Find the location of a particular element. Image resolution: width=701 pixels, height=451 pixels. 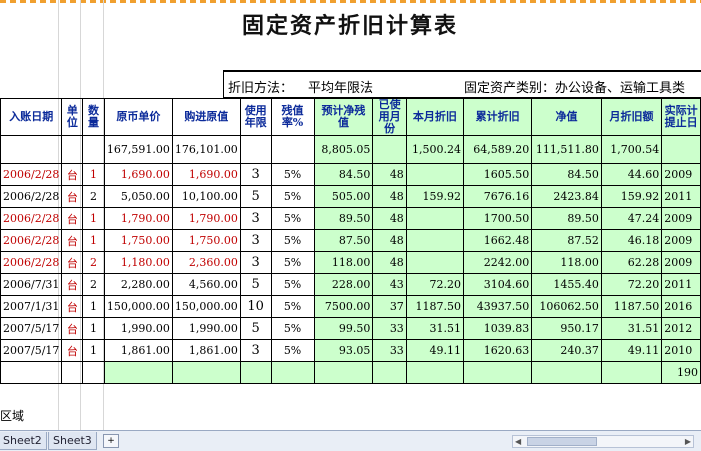

salvage-cell: 7500.00 is located at coordinates (343, 306).